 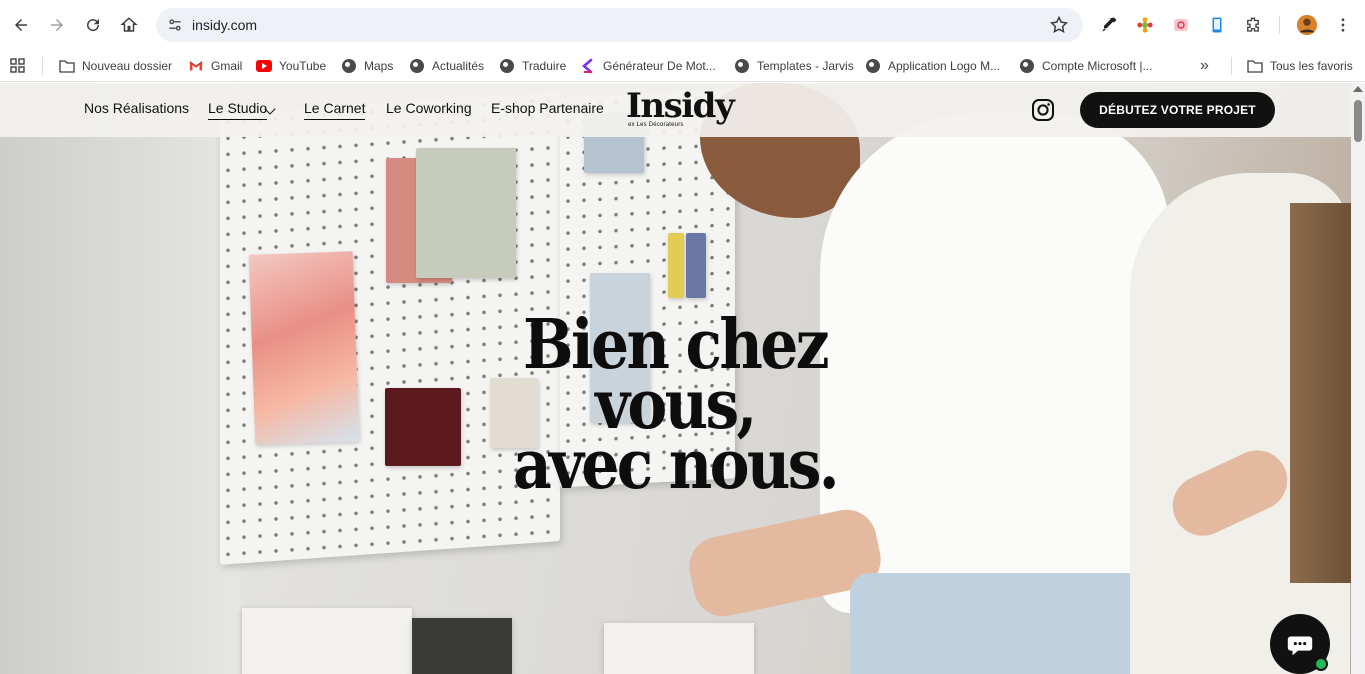 I want to click on url-text: insidy.com, so click(x=225, y=25).